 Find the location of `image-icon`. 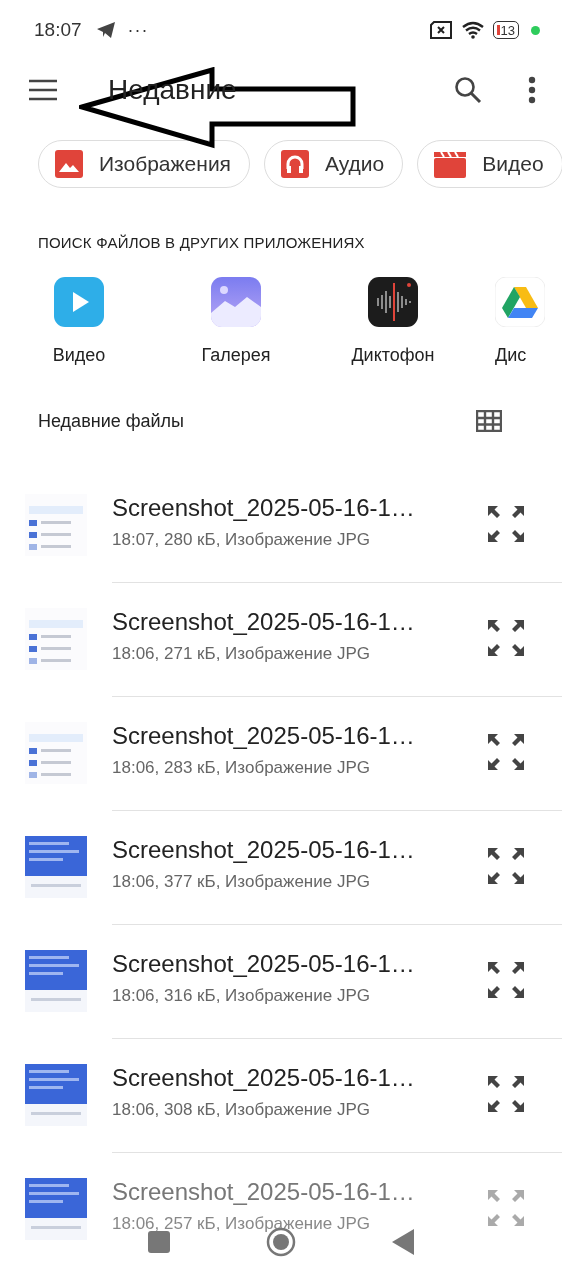

image-icon is located at coordinates (69, 164).